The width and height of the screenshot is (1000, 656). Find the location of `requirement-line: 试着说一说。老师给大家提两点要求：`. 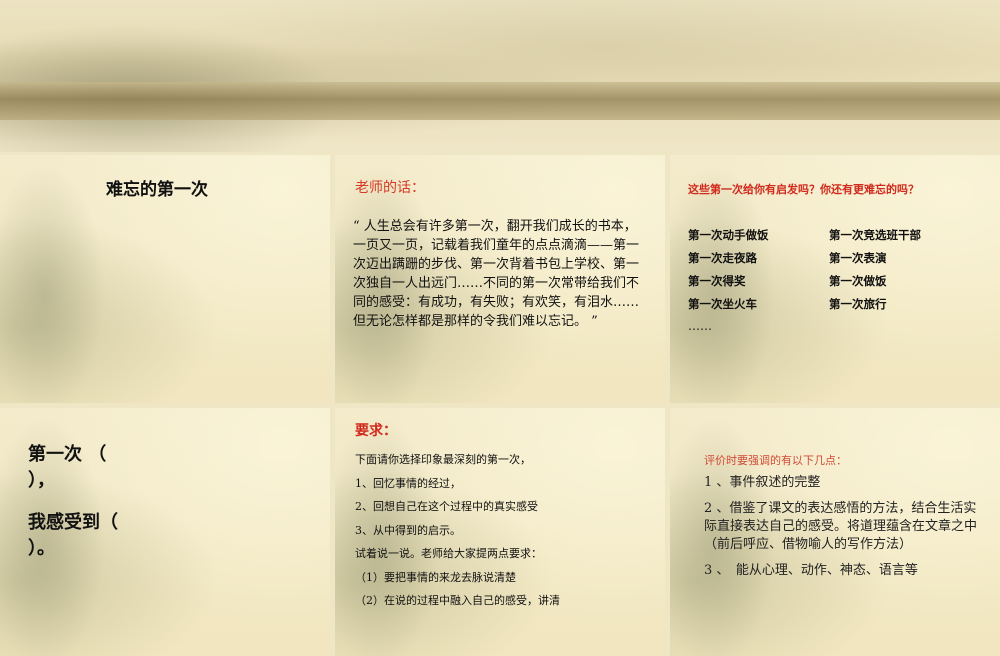

requirement-line: 试着说一说。老师给大家提两点要求： is located at coordinates (448, 553).